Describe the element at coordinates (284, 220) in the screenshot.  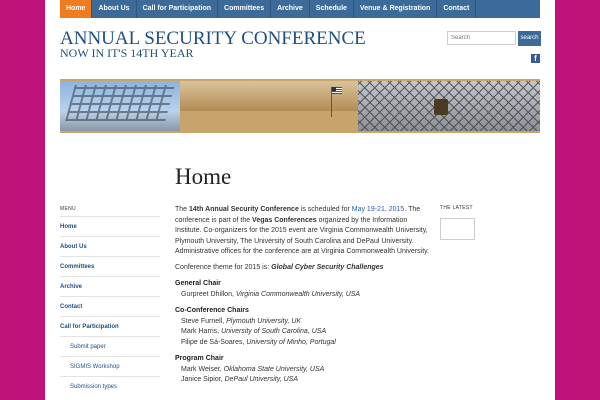
I see `vegas-conferences: Vegas Conferences` at that location.